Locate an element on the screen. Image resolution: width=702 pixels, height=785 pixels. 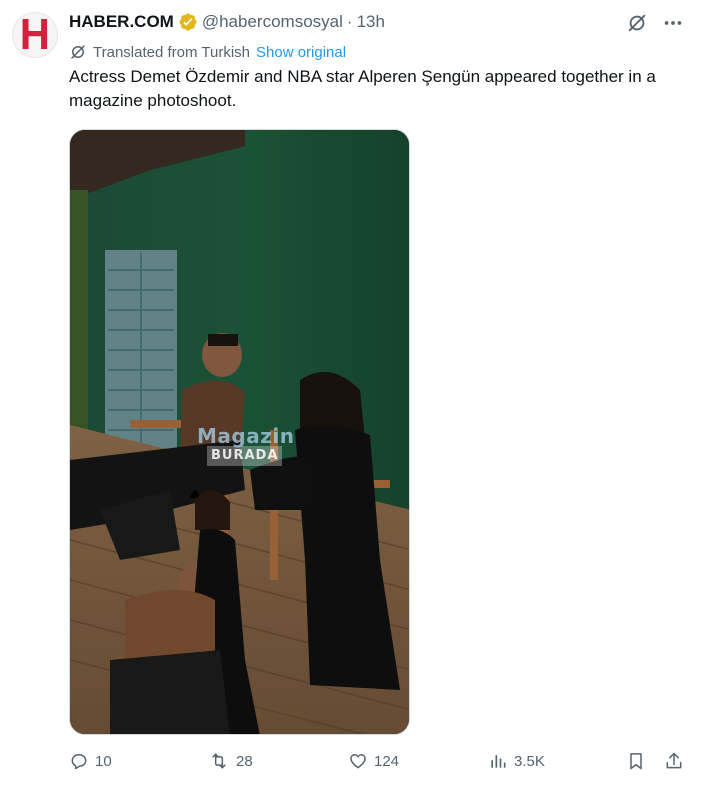
grok-translate-icon is located at coordinates (78, 52).